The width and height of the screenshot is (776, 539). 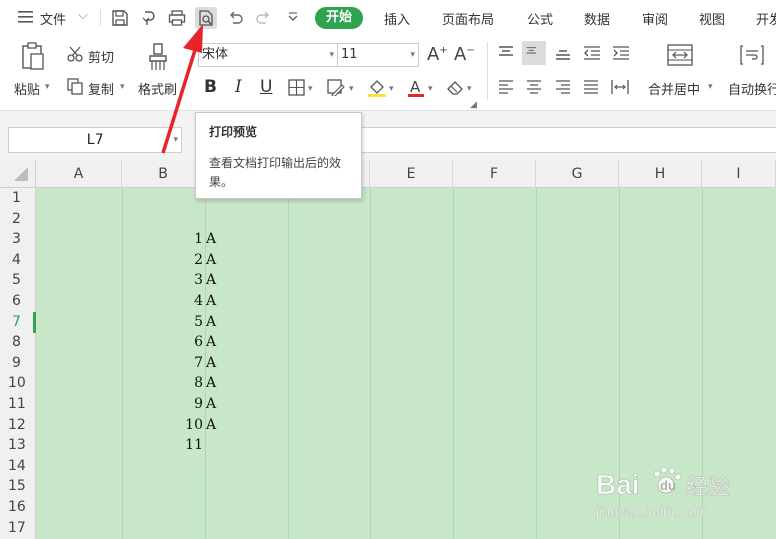 I want to click on paste-button: 粘贴, so click(x=27, y=88).